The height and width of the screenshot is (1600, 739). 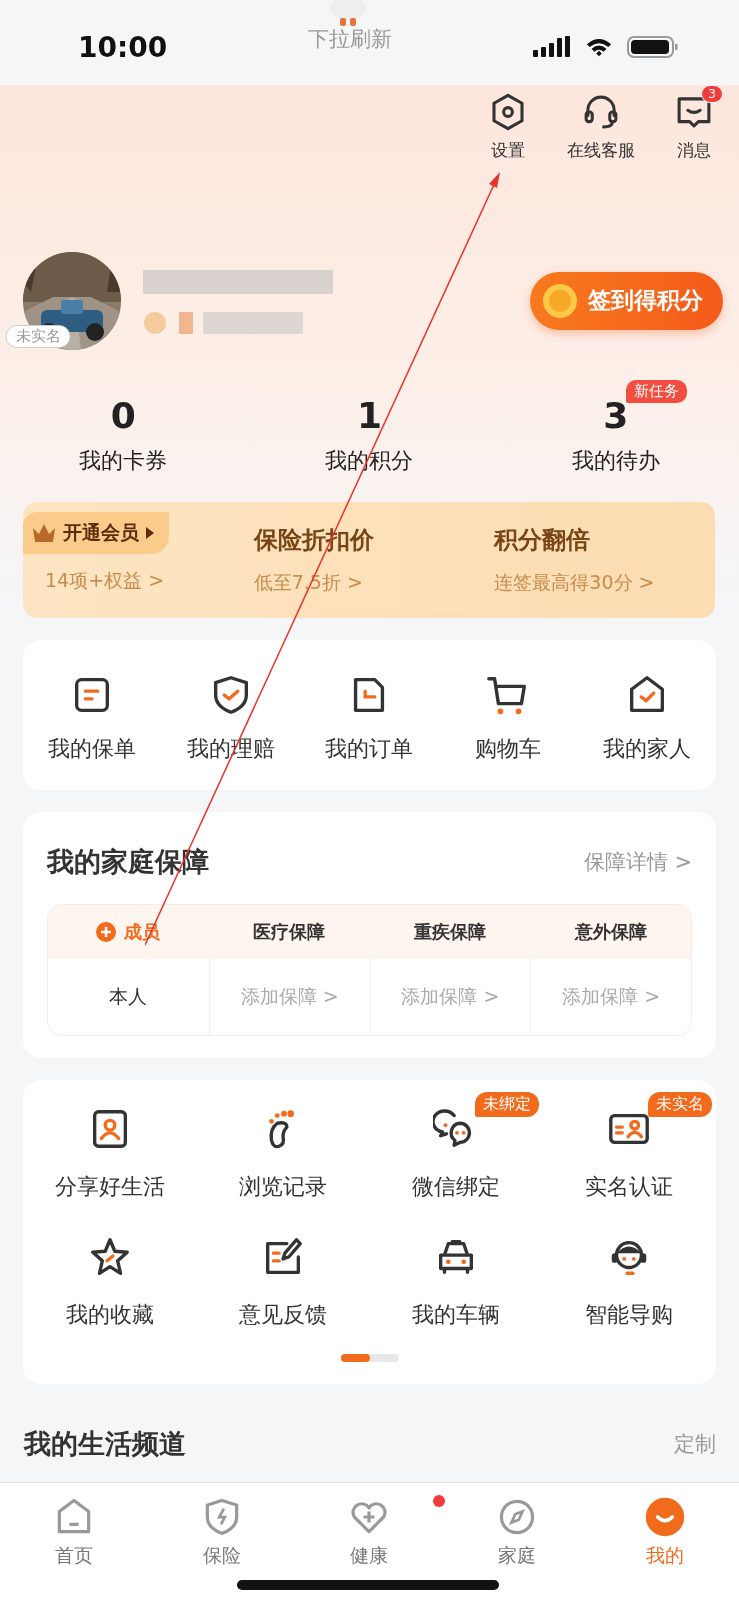 I want to click on battery-icon, so click(x=653, y=47).